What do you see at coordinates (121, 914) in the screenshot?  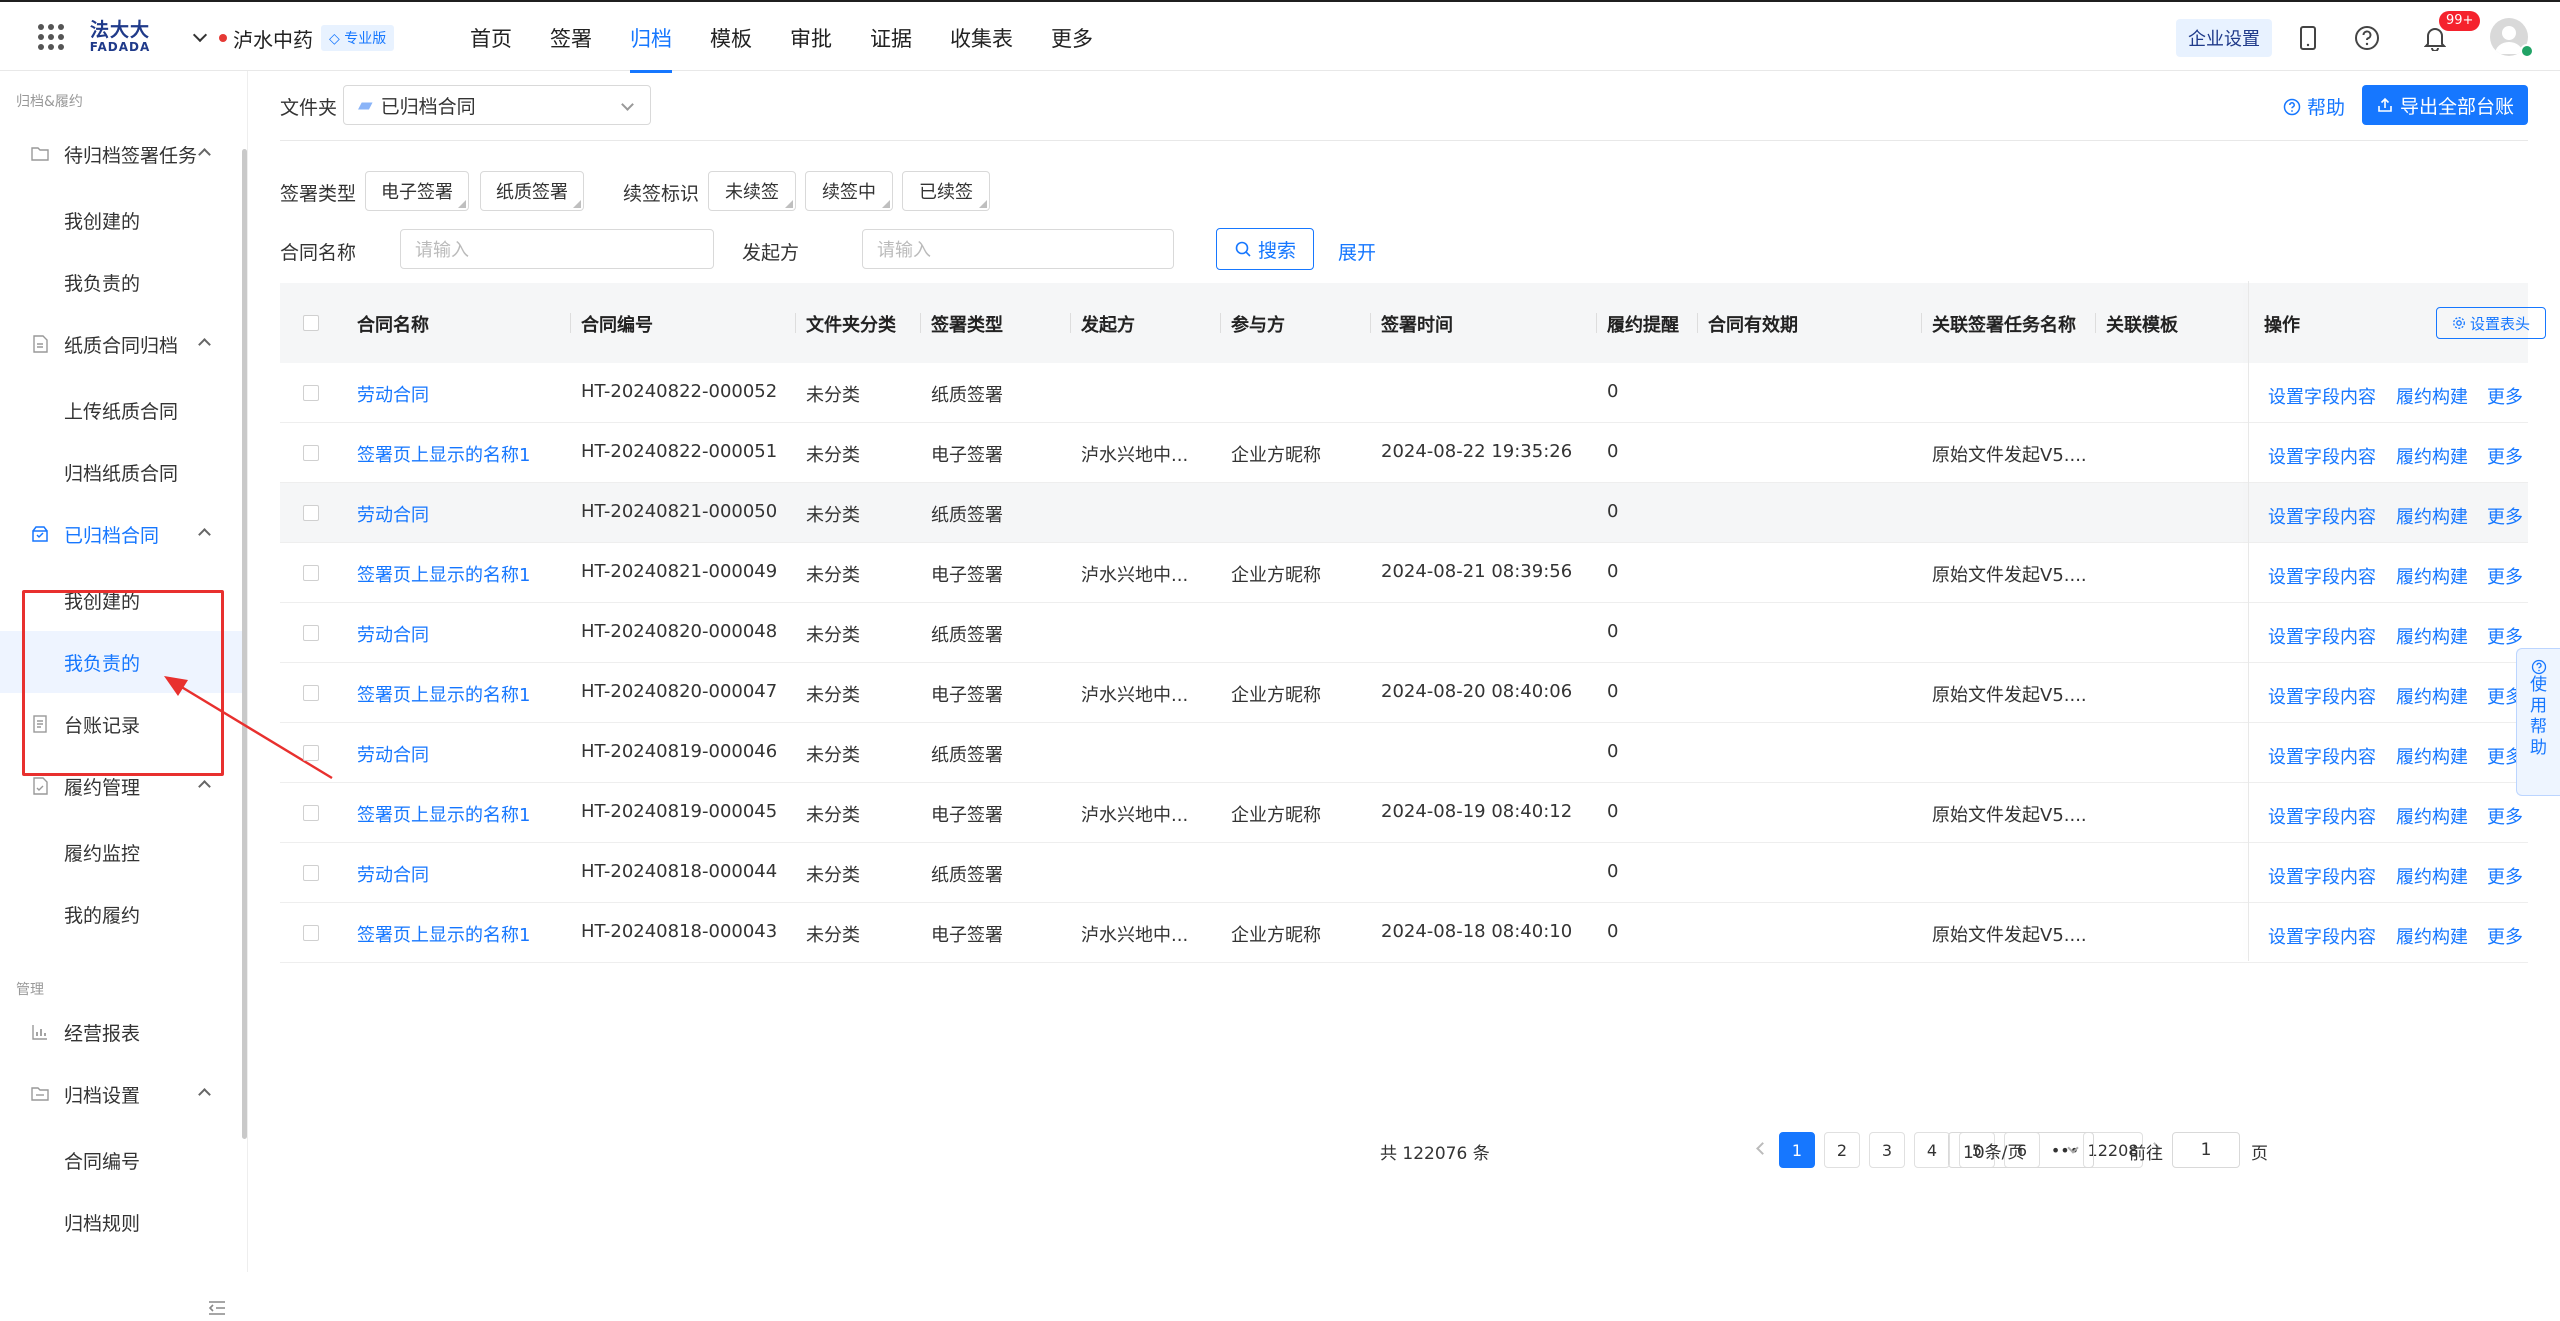 I see `sidebar-subitem: 我的履约` at bounding box center [121, 914].